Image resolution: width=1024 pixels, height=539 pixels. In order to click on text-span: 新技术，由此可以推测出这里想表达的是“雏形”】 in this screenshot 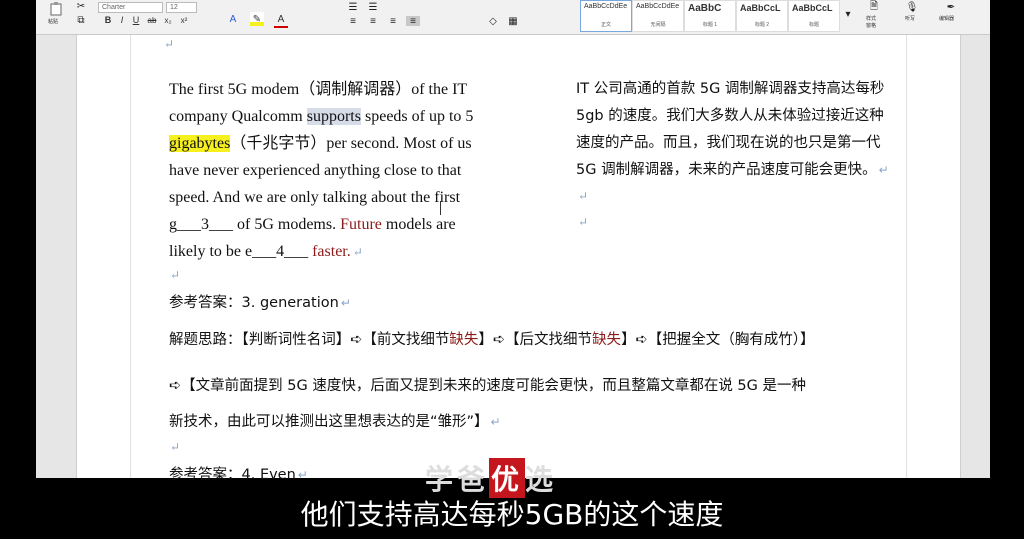, I will do `click(329, 422)`.